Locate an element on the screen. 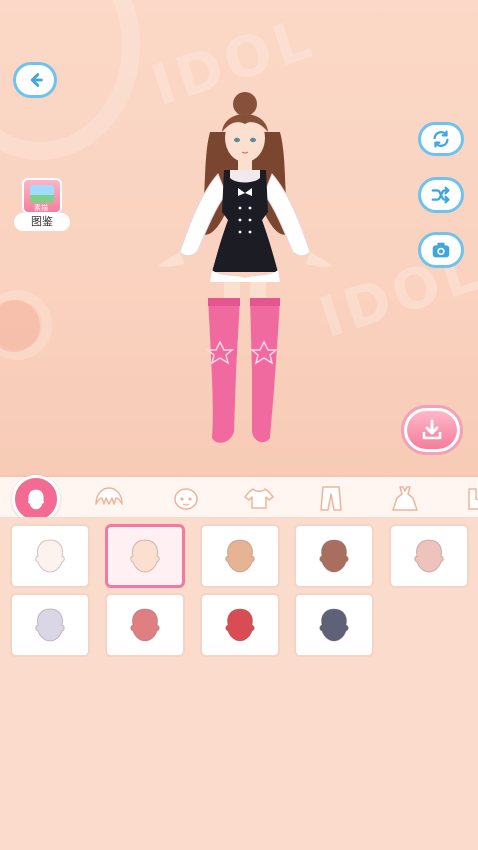 The width and height of the screenshot is (478, 850). refresh-icon is located at coordinates (441, 139).